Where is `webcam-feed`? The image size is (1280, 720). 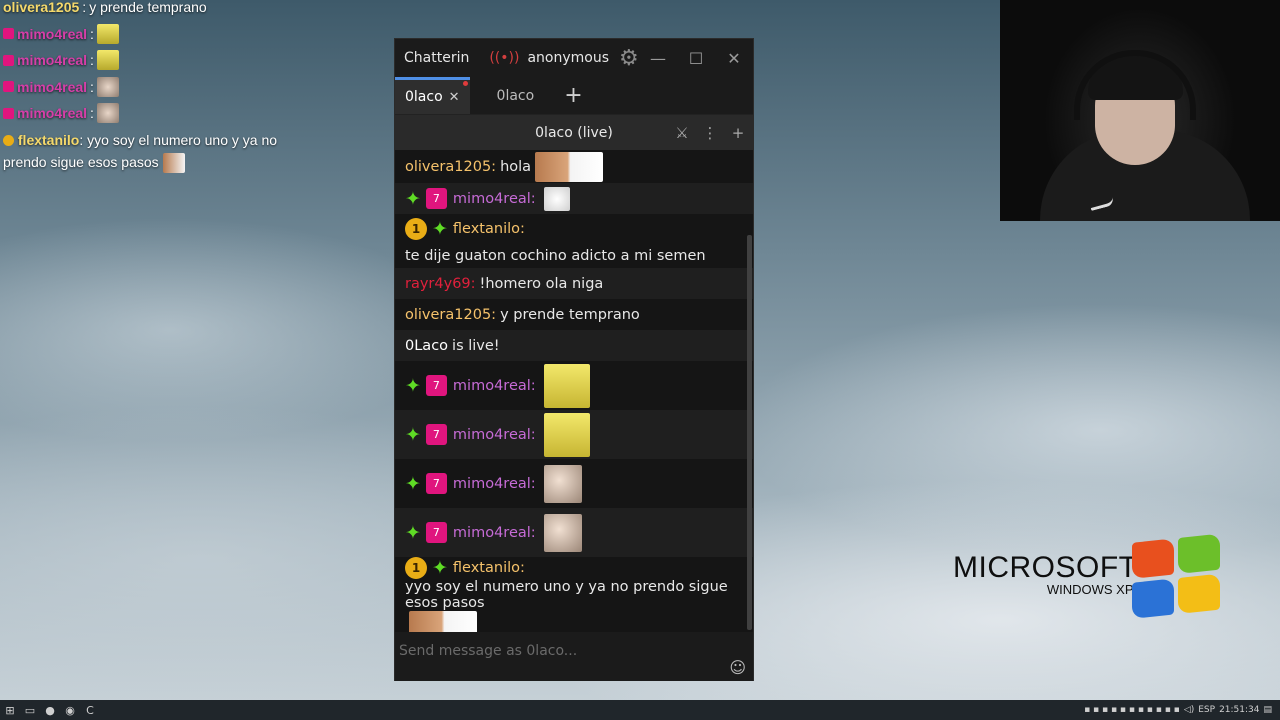 webcam-feed is located at coordinates (1140, 110).